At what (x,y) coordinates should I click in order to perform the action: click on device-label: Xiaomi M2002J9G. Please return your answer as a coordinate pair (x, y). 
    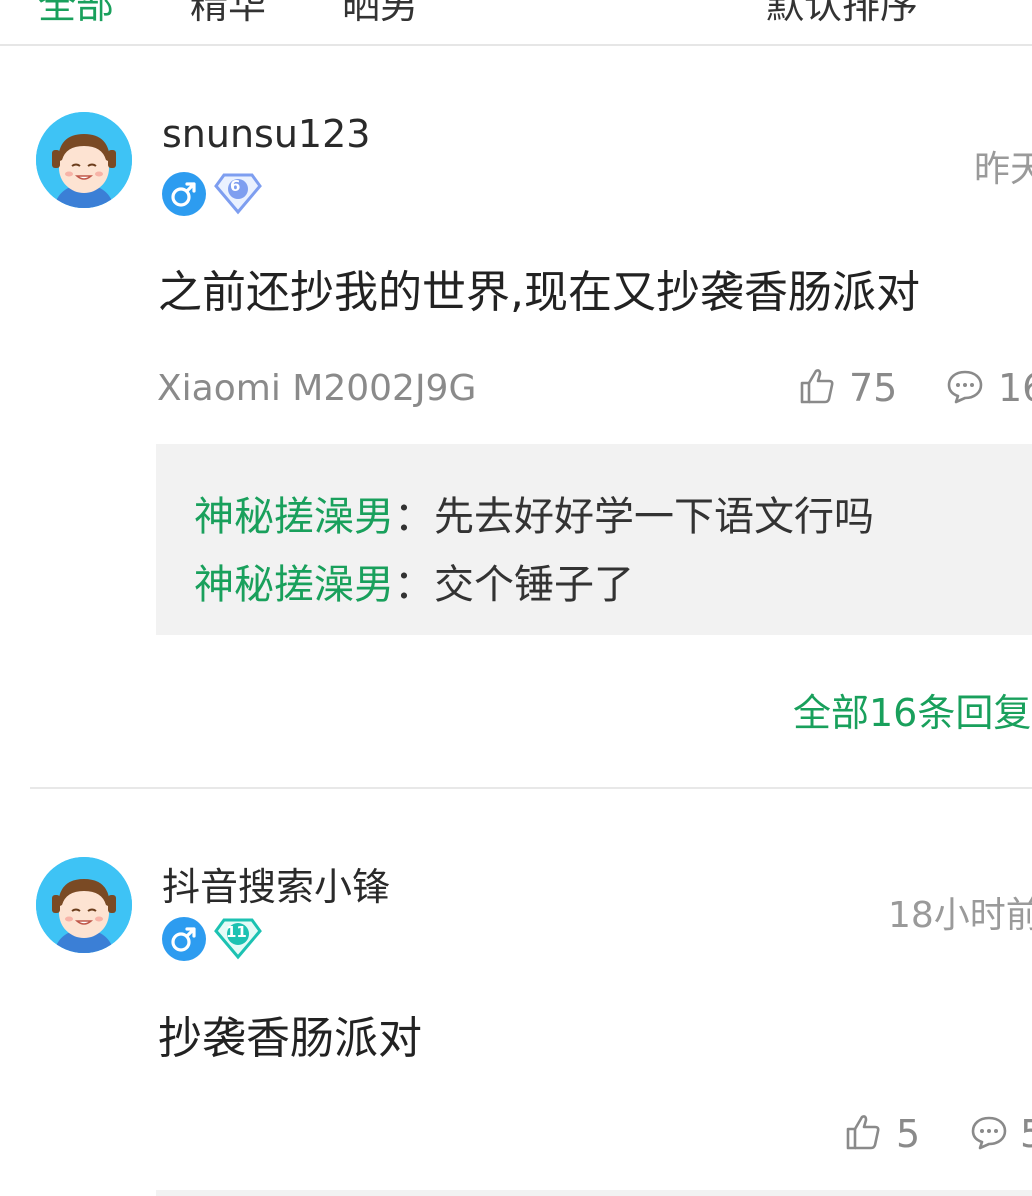
    Looking at the image, I should click on (317, 388).